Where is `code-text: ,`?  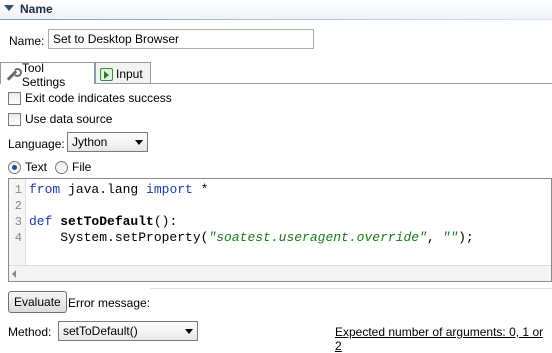 code-text: , is located at coordinates (434, 237).